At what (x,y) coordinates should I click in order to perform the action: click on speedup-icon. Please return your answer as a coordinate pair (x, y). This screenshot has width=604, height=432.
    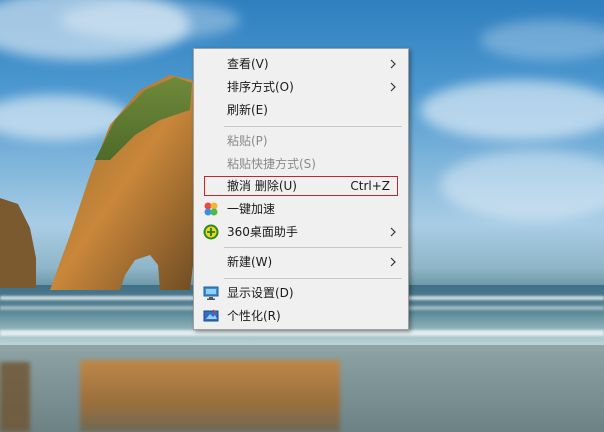
    Looking at the image, I should click on (211, 209).